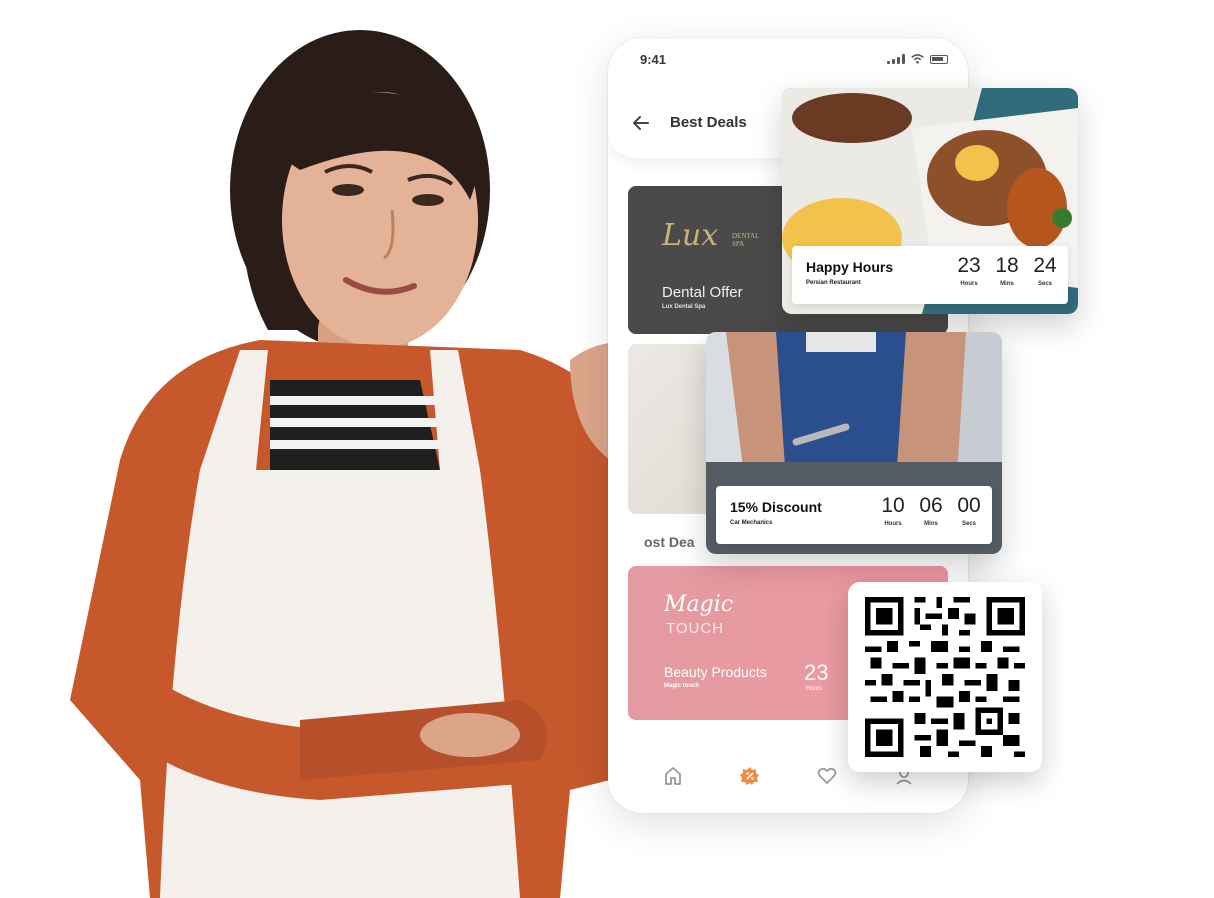 This screenshot has width=1214, height=898. Describe the element at coordinates (695, 628) in the screenshot. I see `beauty-logo-sub: TOUCH` at that location.